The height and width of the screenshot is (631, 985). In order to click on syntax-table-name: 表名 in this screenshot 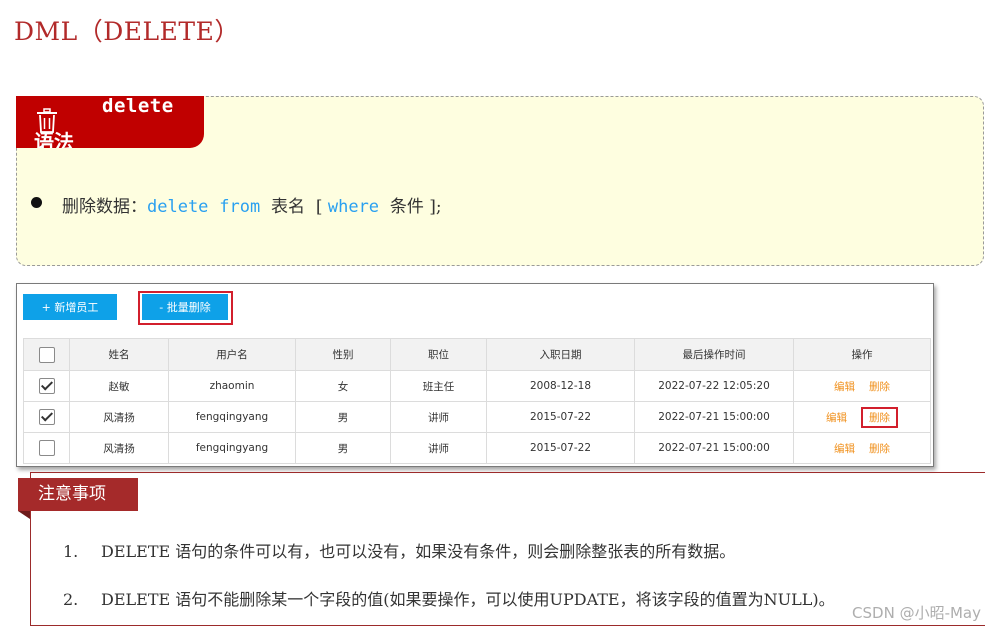, I will do `click(288, 207)`.